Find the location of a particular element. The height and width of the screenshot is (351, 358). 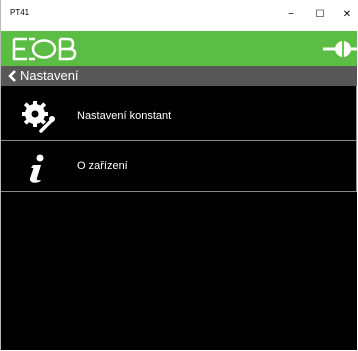

chevron-left-icon is located at coordinates (12, 76).